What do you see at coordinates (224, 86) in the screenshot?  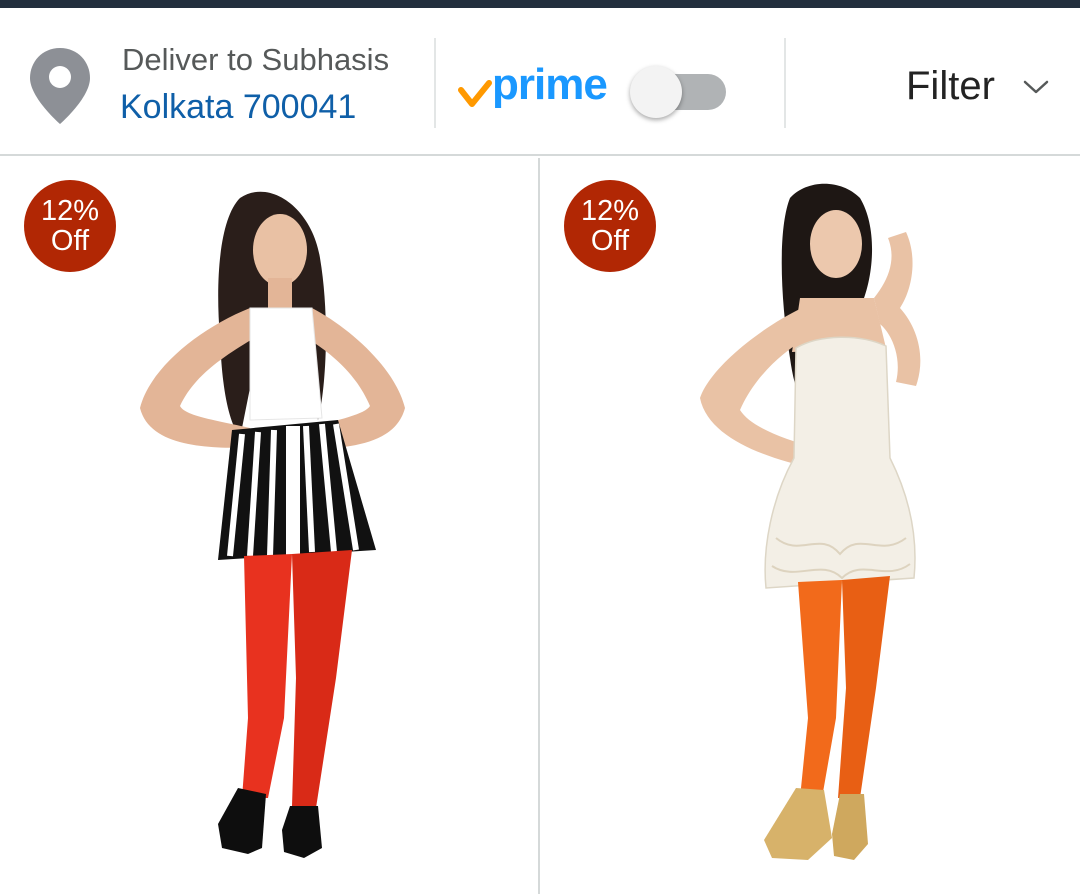 I see `deliver-to-location: Deliver to Subhasis Kolkata 700041` at bounding box center [224, 86].